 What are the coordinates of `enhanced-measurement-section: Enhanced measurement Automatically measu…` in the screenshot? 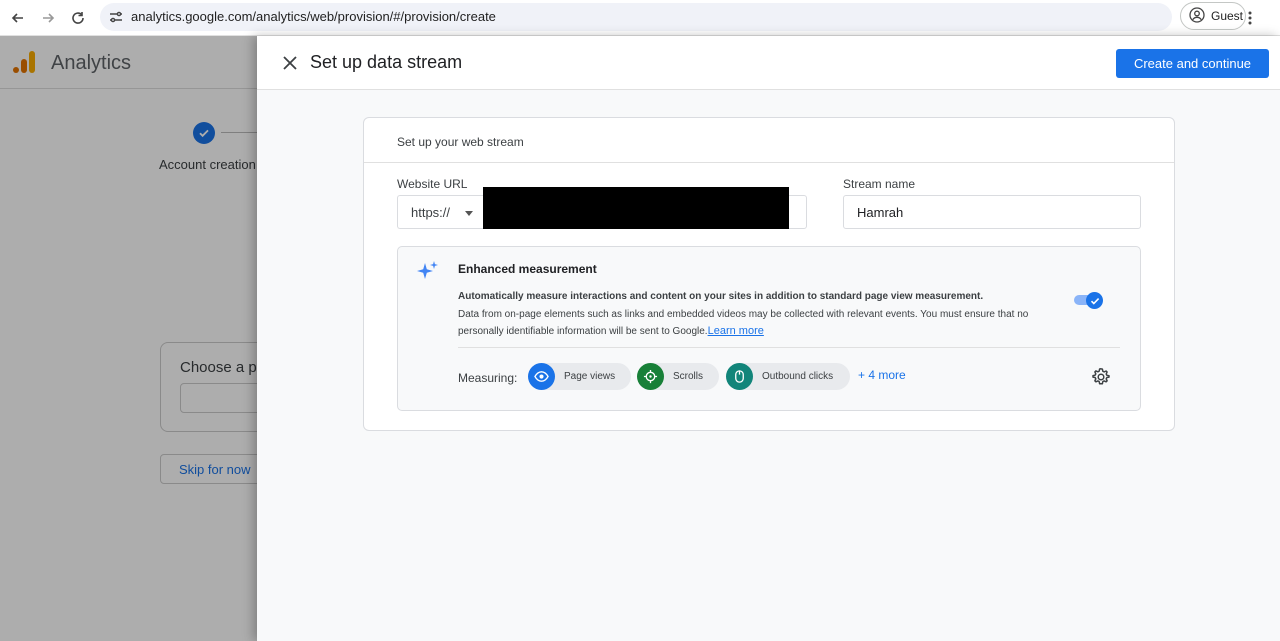 It's located at (769, 328).